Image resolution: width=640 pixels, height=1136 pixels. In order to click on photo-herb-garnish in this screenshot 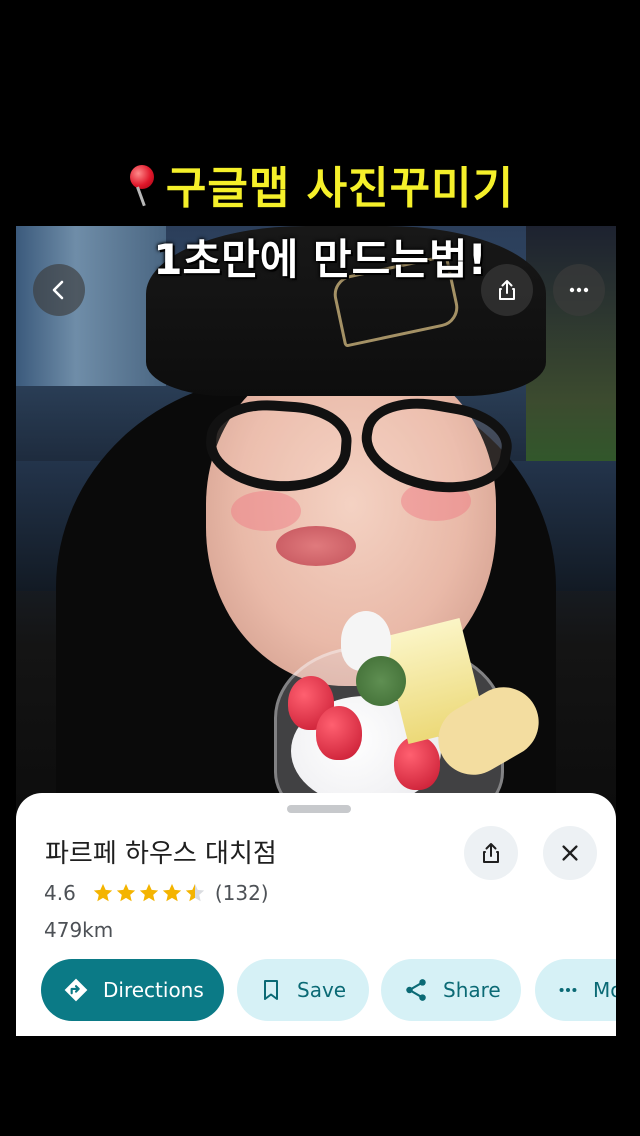, I will do `click(381, 681)`.